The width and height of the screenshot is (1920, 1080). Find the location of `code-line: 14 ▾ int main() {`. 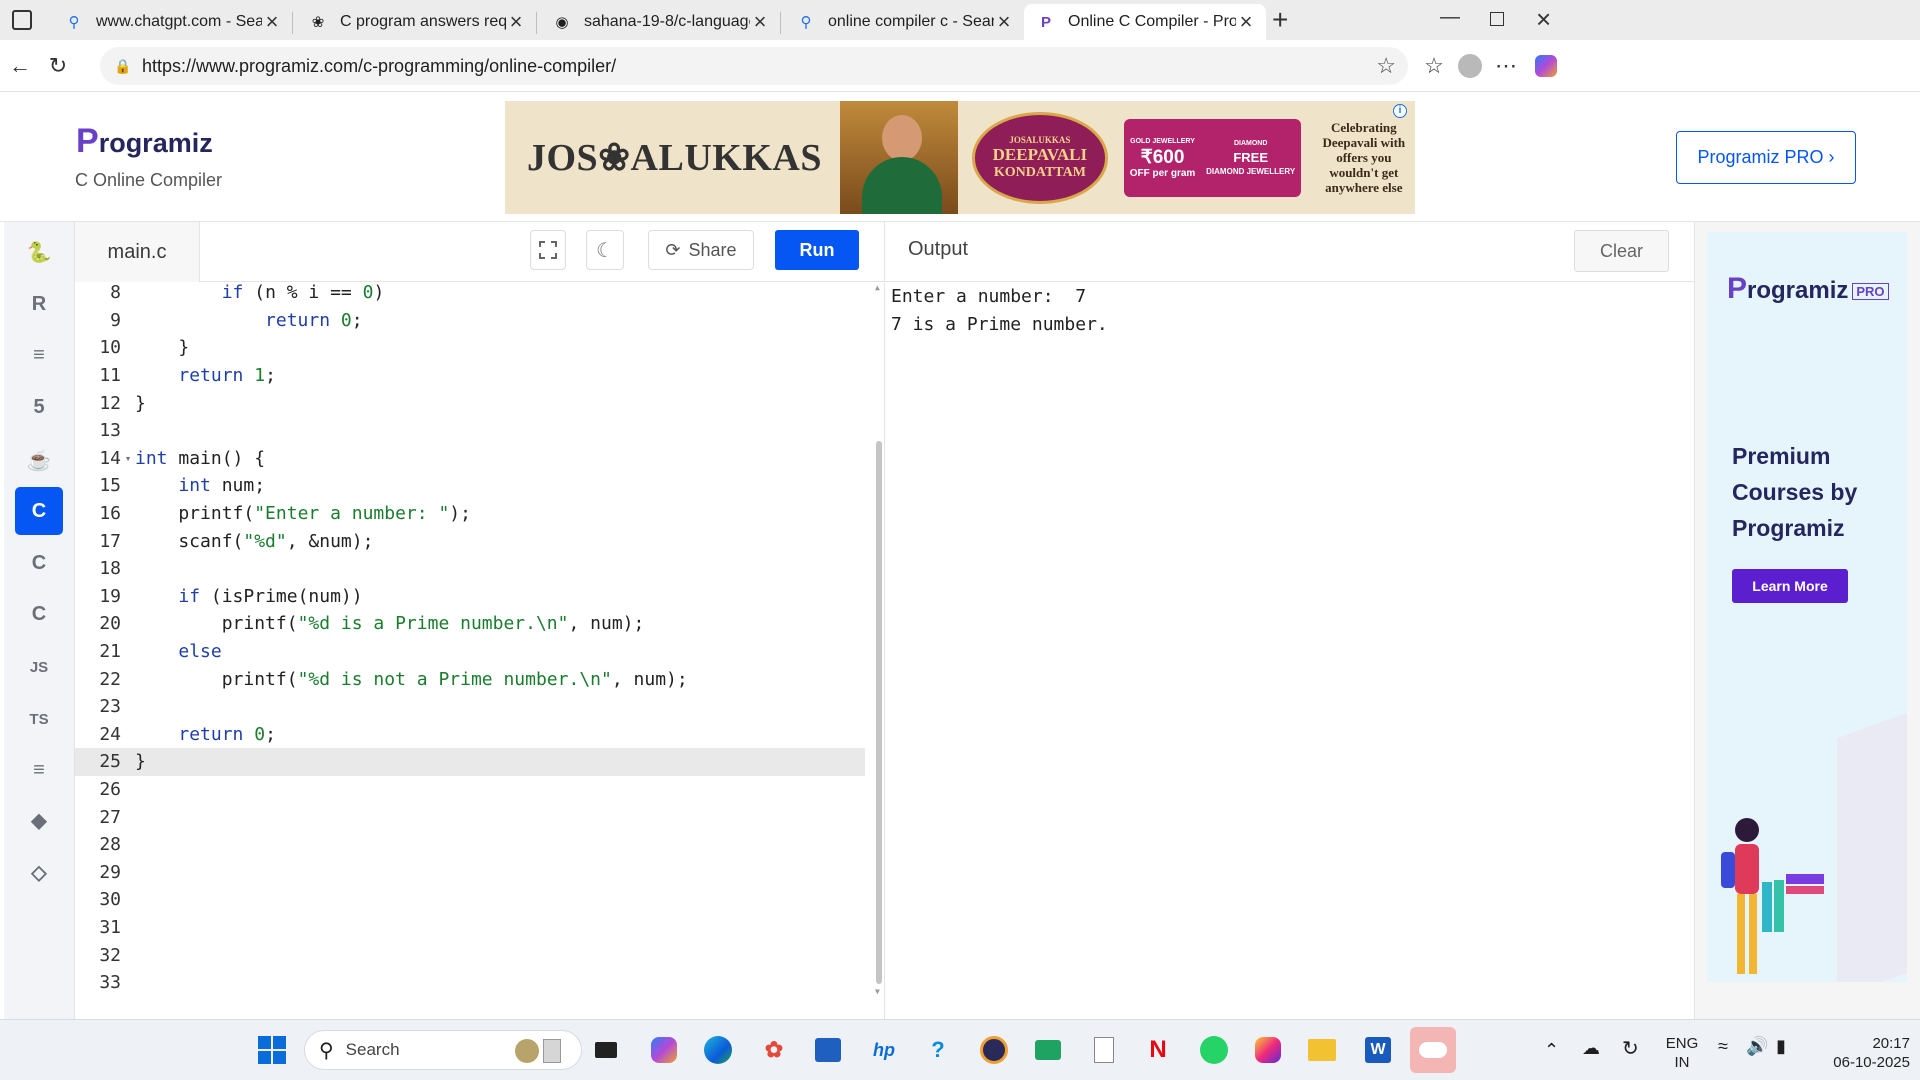

code-line: 14 ▾ int main() { is located at coordinates (470, 459).